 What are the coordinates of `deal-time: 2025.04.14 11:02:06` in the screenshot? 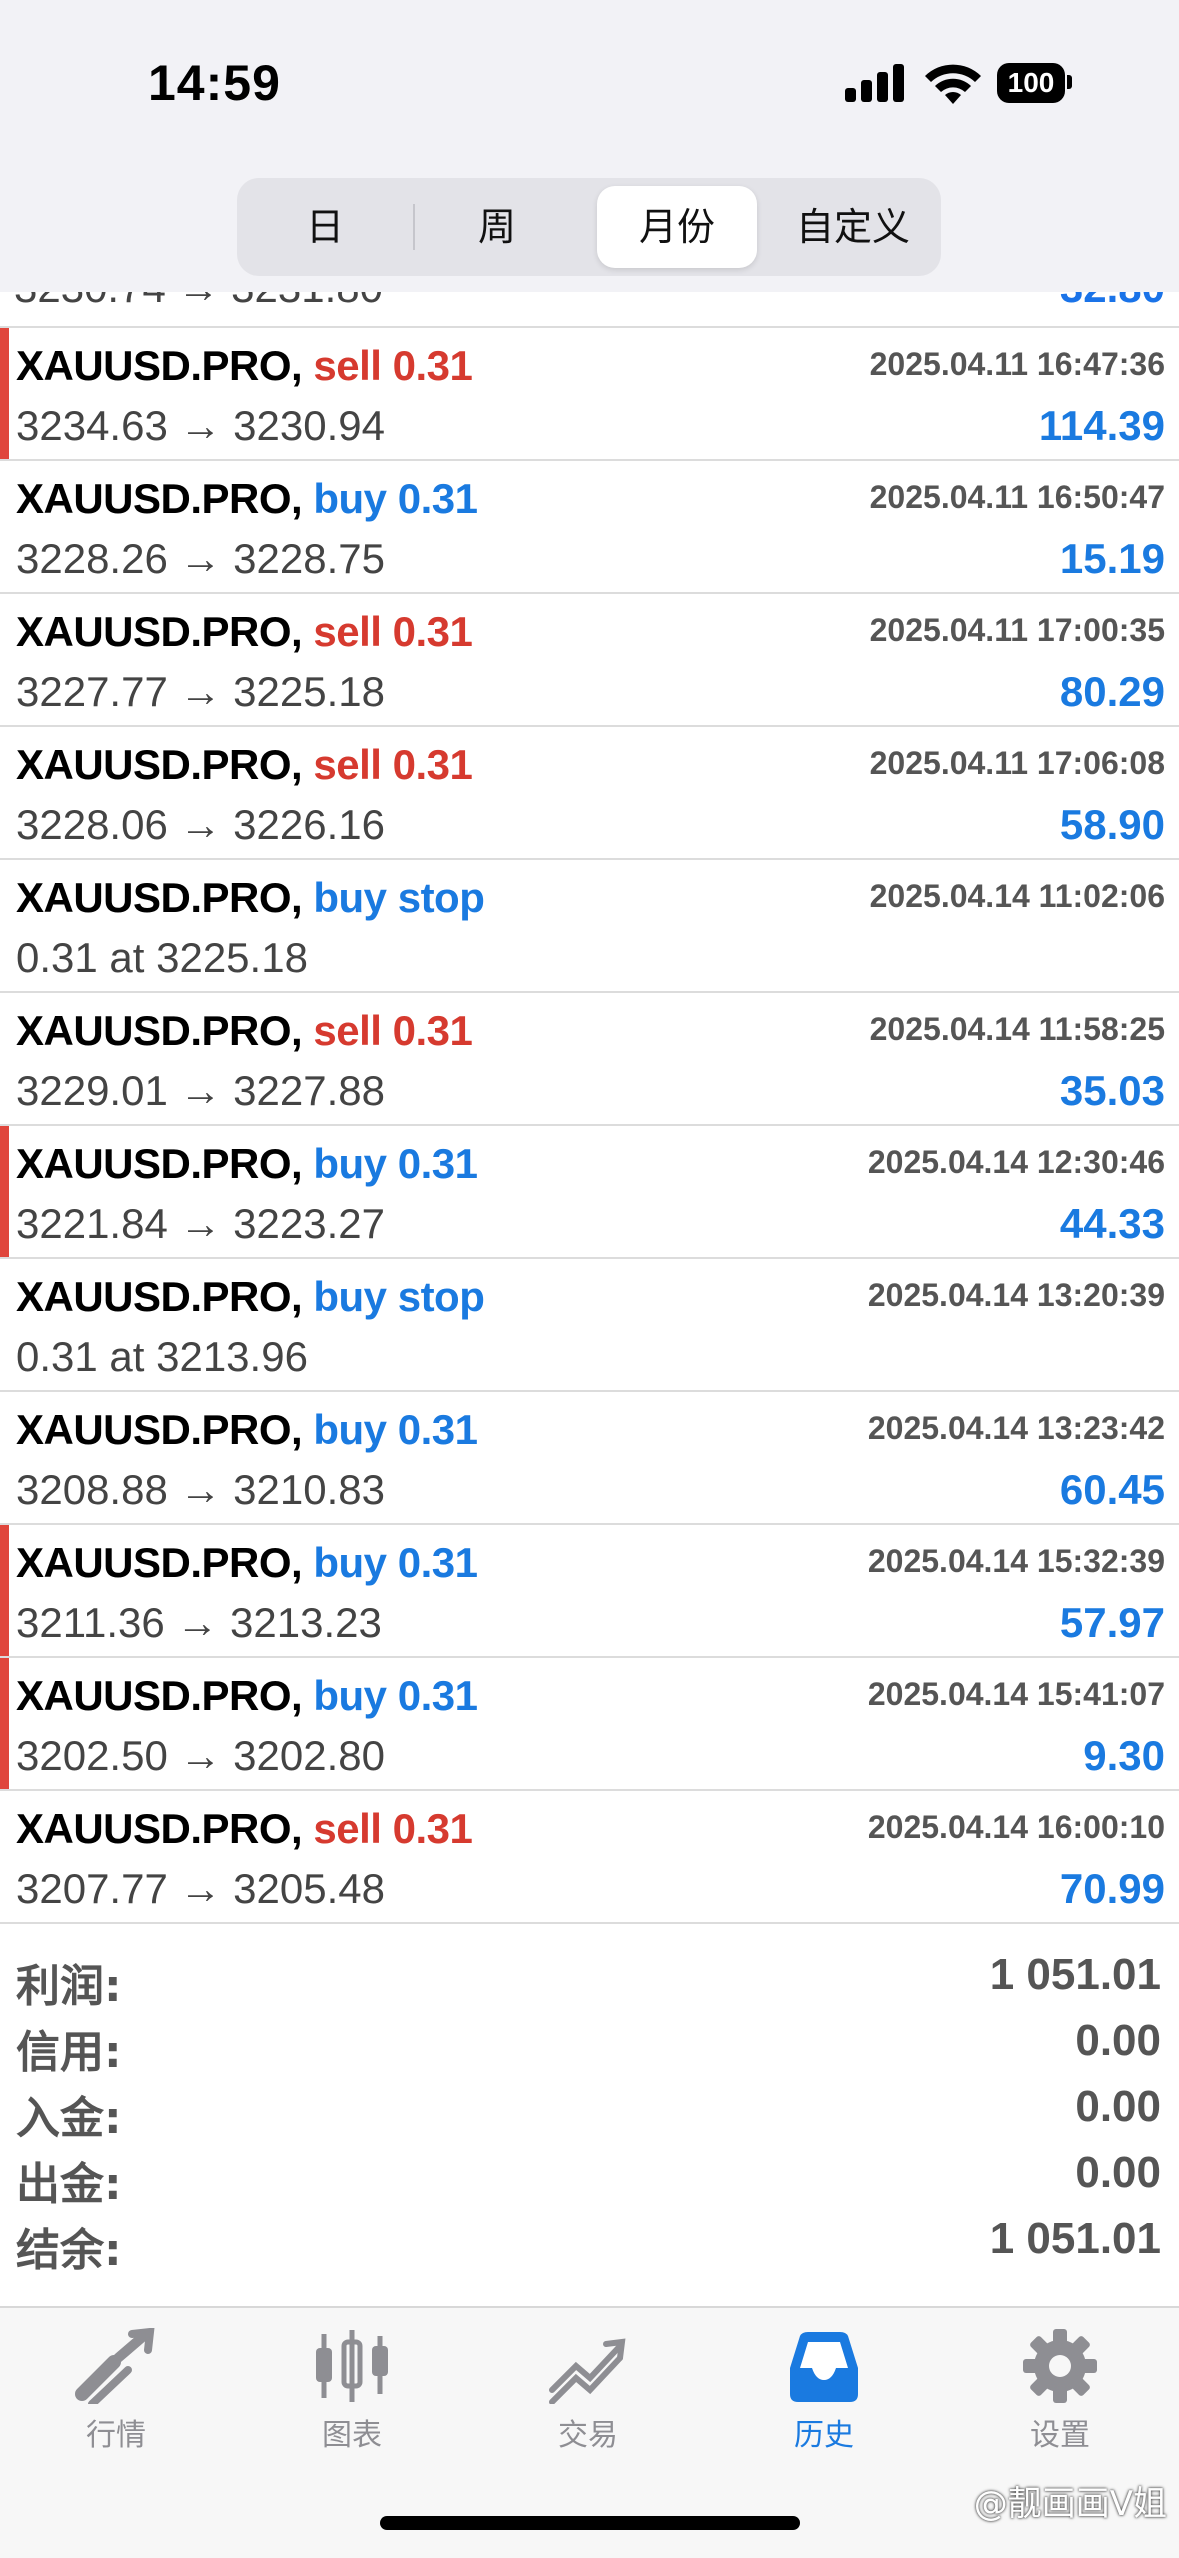 It's located at (1017, 896).